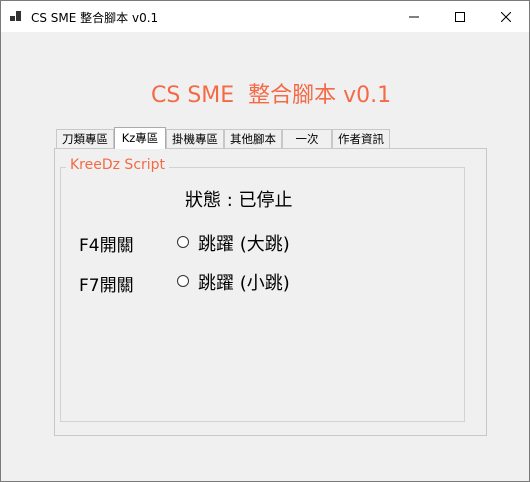 The width and height of the screenshot is (530, 482). I want to click on tab-afk: 掛機專區, so click(195, 138).